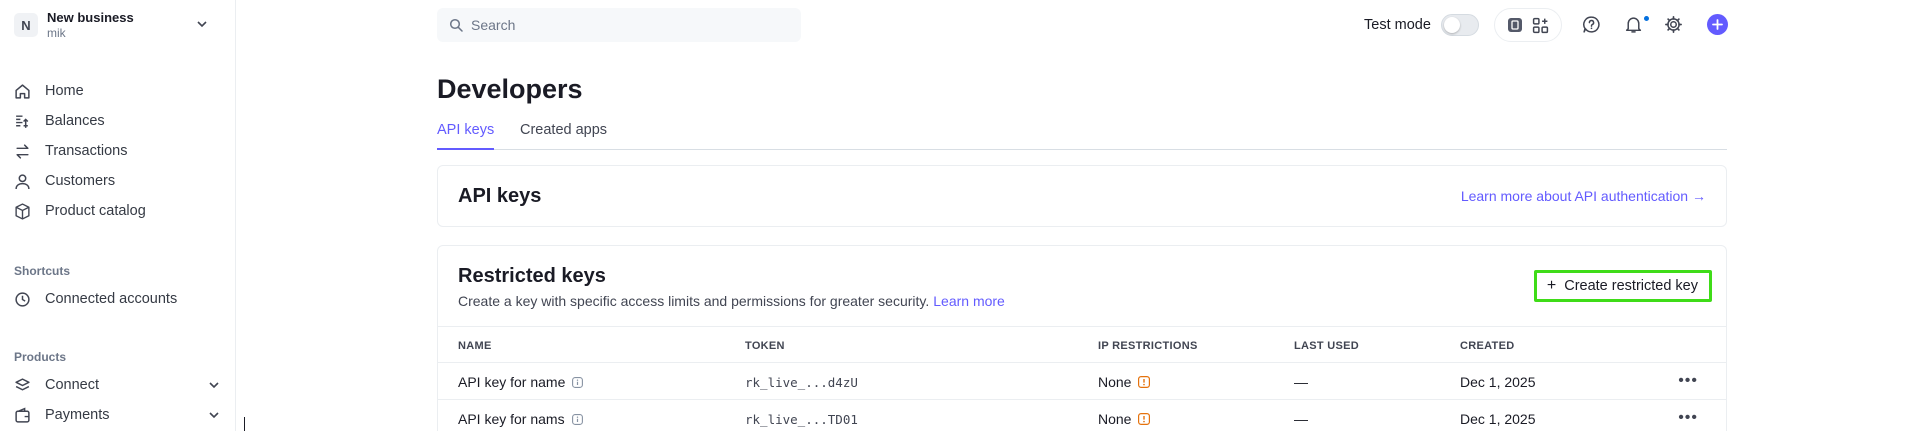 This screenshot has height=431, width=1906. Describe the element at coordinates (1583, 196) in the screenshot. I see `api-auth-link: Learn more about API authentication →` at that location.